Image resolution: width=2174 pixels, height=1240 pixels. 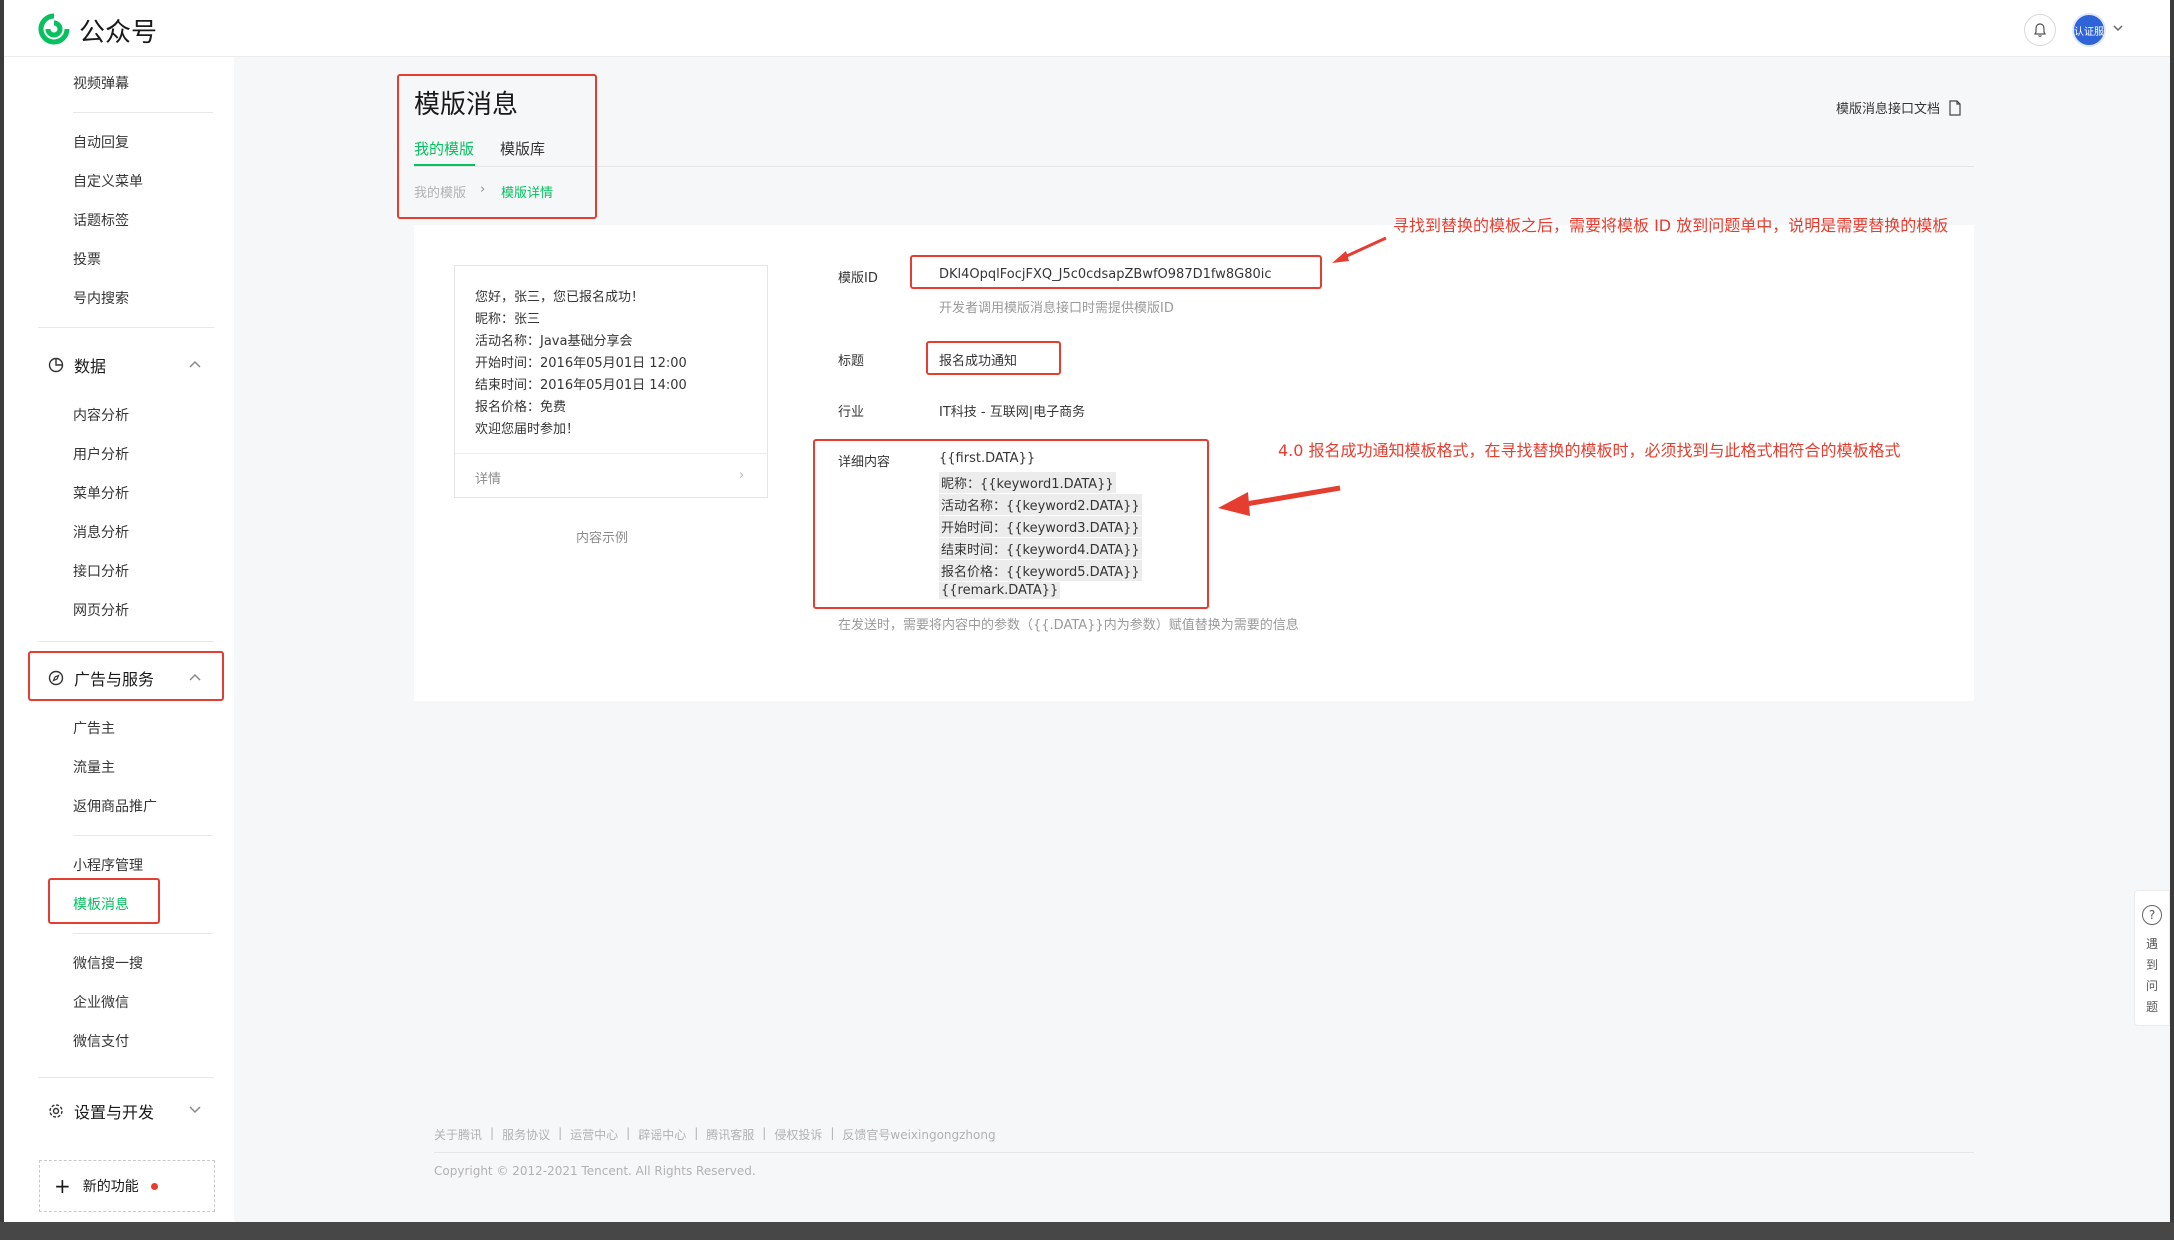 I want to click on sidebar-item-api-analysis: 接口分析, so click(x=101, y=571).